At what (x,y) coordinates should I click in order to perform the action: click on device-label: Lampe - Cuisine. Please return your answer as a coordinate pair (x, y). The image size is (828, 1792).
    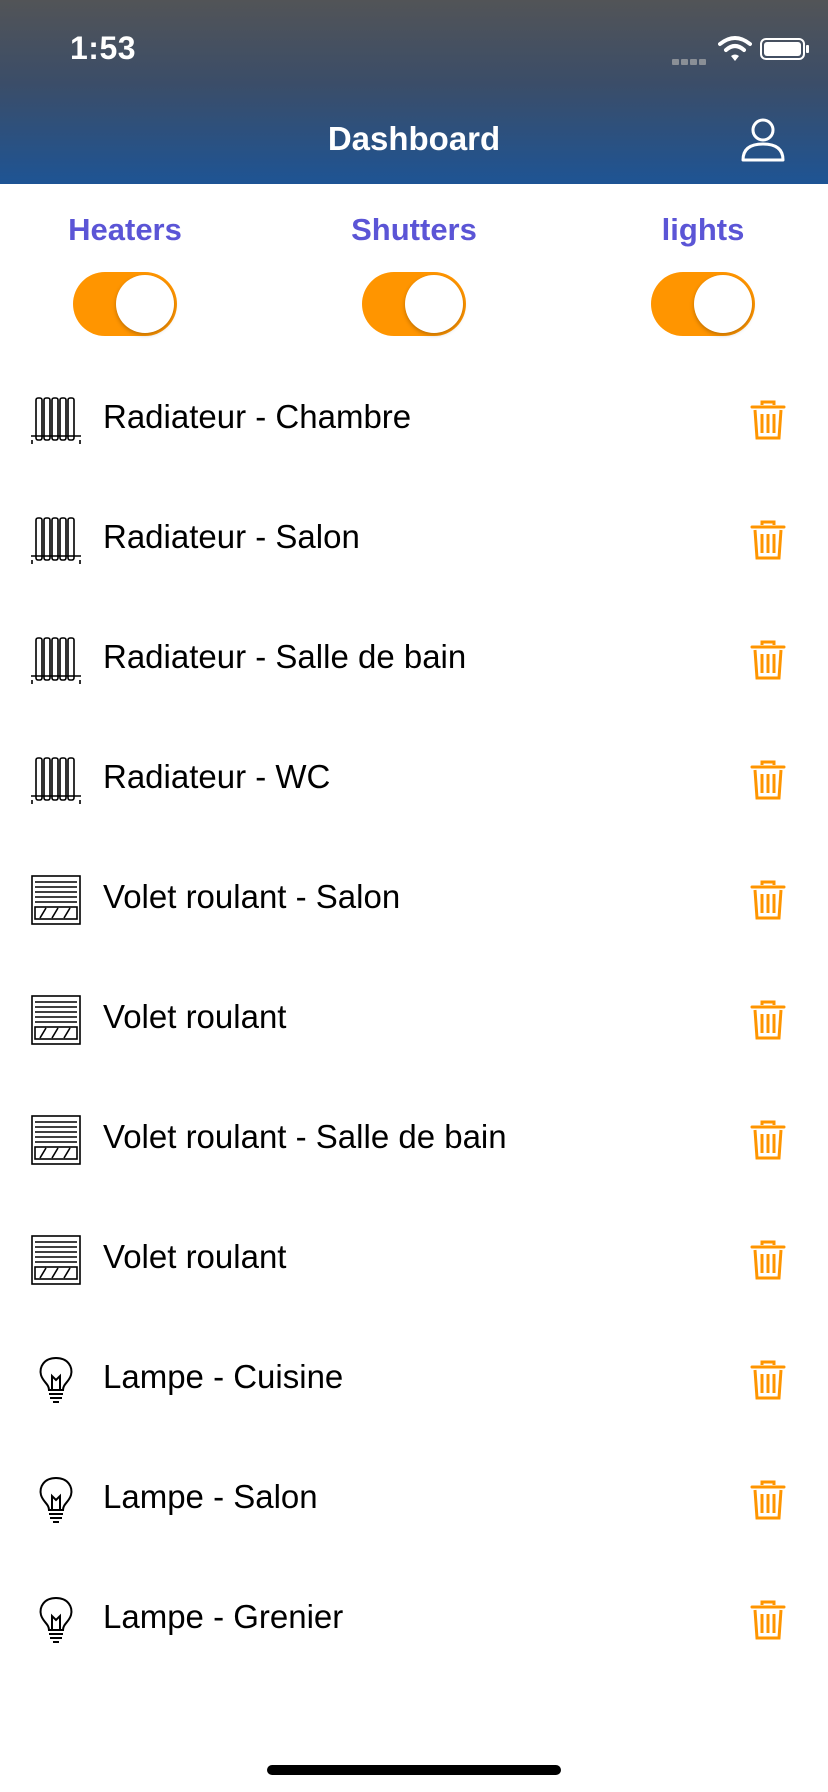
    Looking at the image, I should click on (223, 1376).